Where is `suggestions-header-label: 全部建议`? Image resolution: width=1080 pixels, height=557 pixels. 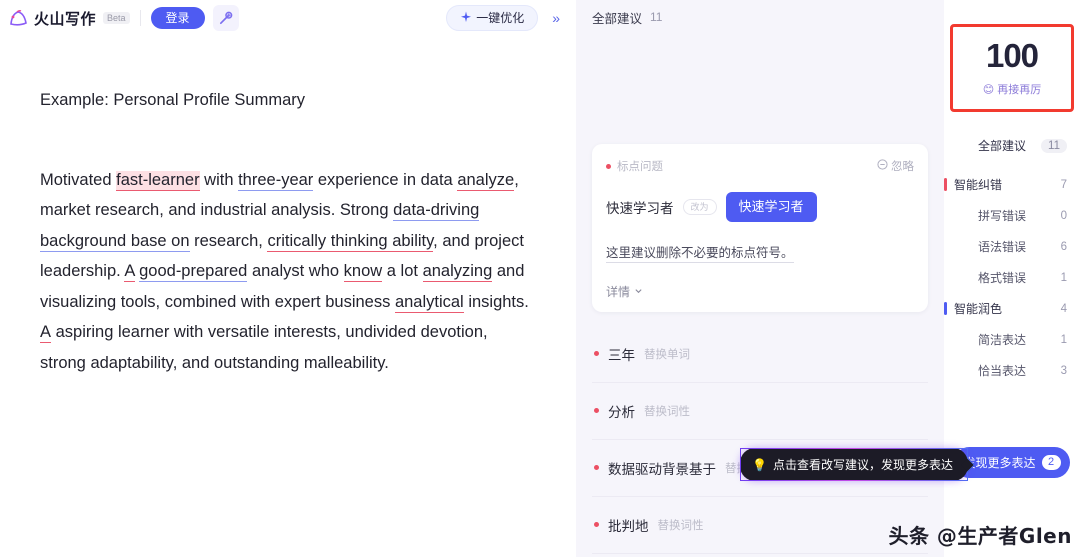
suggestions-header-label: 全部建议 is located at coordinates (617, 18).